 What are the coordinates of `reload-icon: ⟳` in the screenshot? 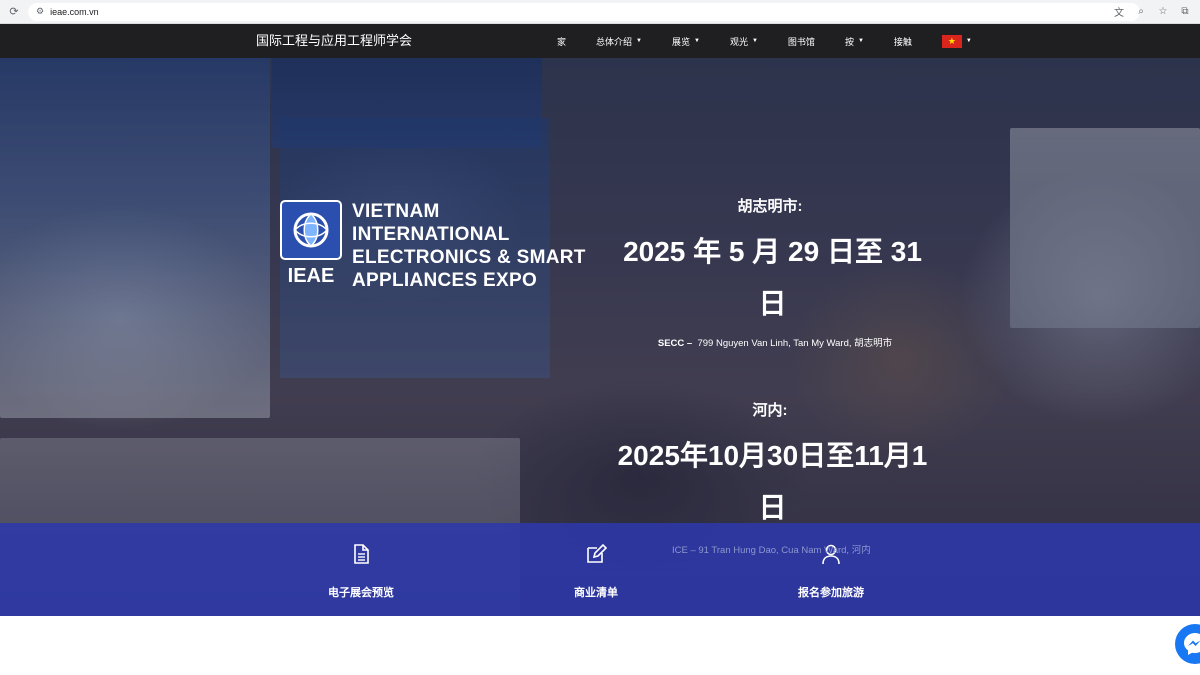 It's located at (14, 12).